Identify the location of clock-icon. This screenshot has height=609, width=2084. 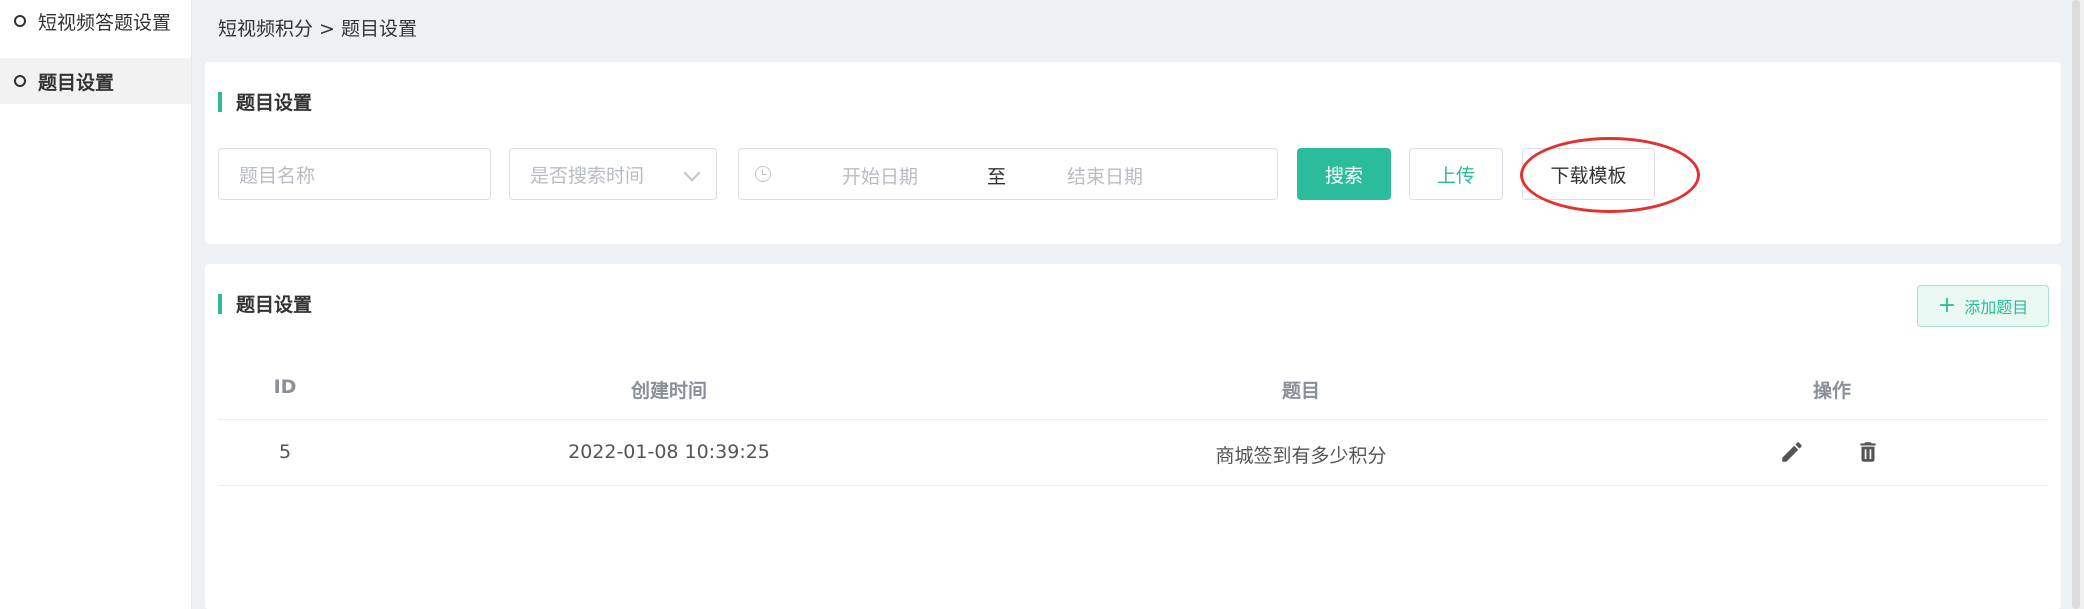
(763, 174).